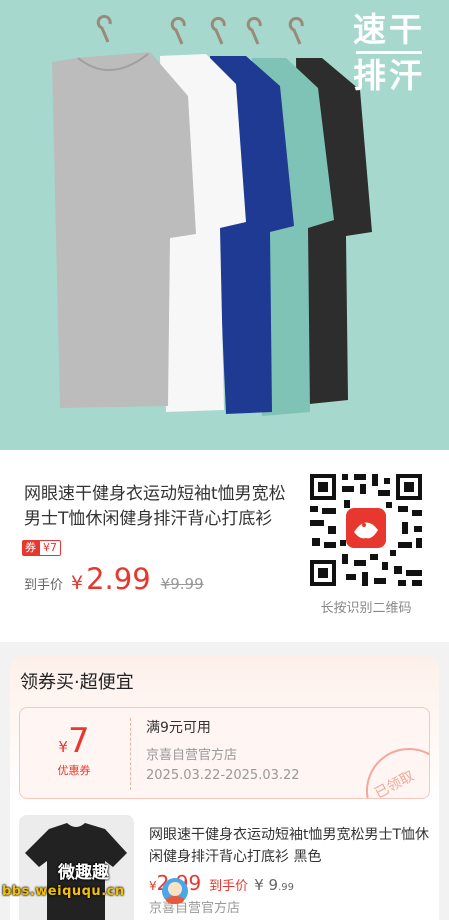 The height and width of the screenshot is (920, 449). Describe the element at coordinates (44, 585) in the screenshot. I see `price-label: 到手价` at that location.